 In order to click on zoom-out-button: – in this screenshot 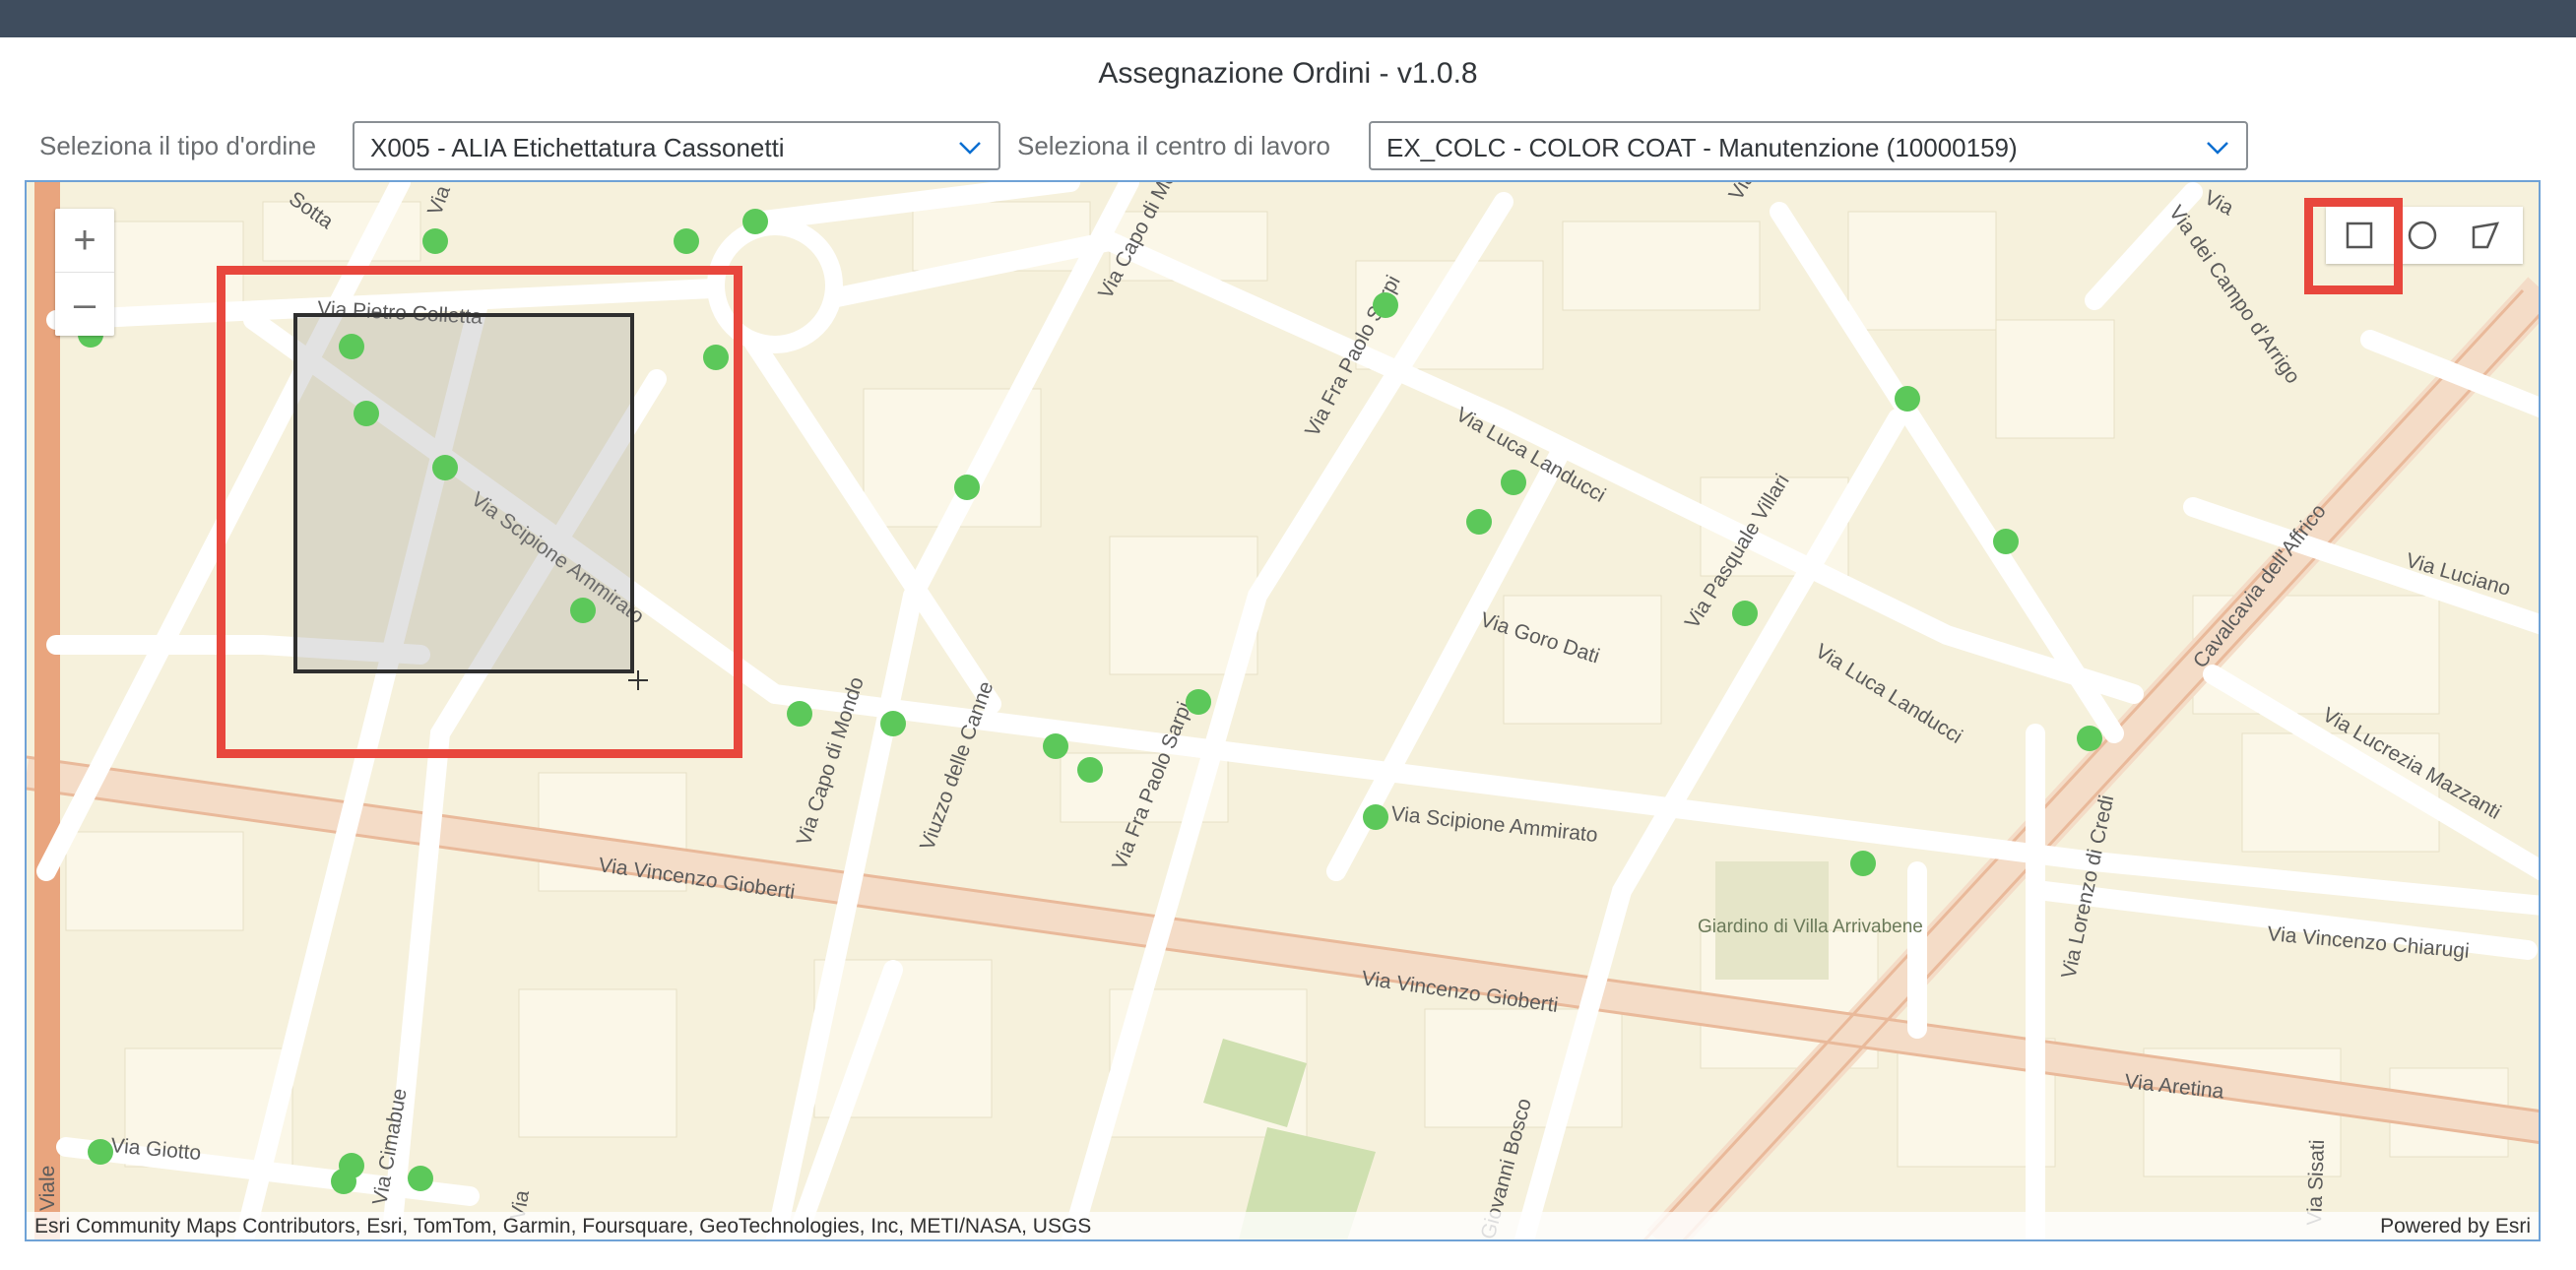, I will do `click(84, 304)`.